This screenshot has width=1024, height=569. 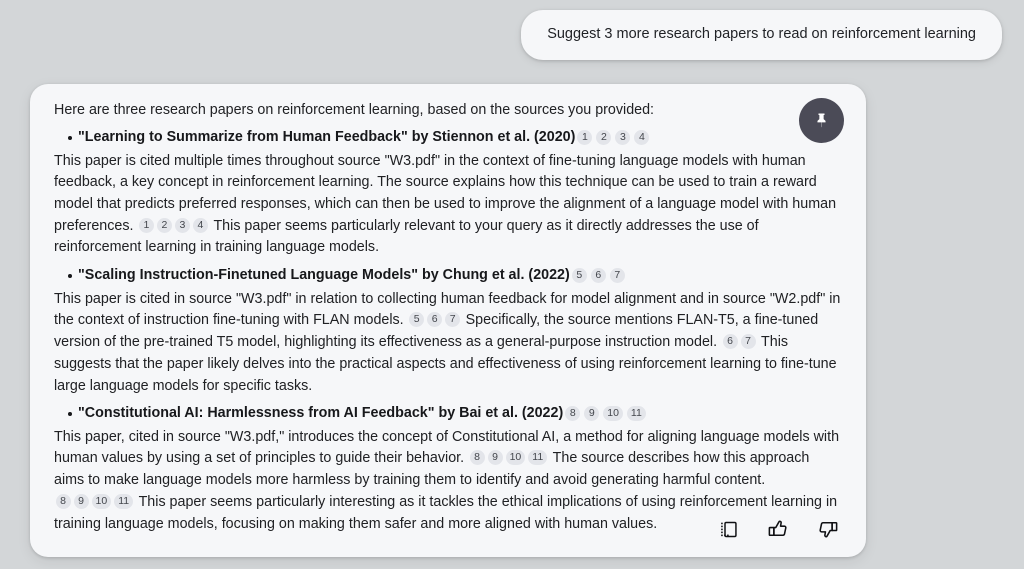 I want to click on title-citations-3: 8 9 10 11, so click(x=605, y=413).